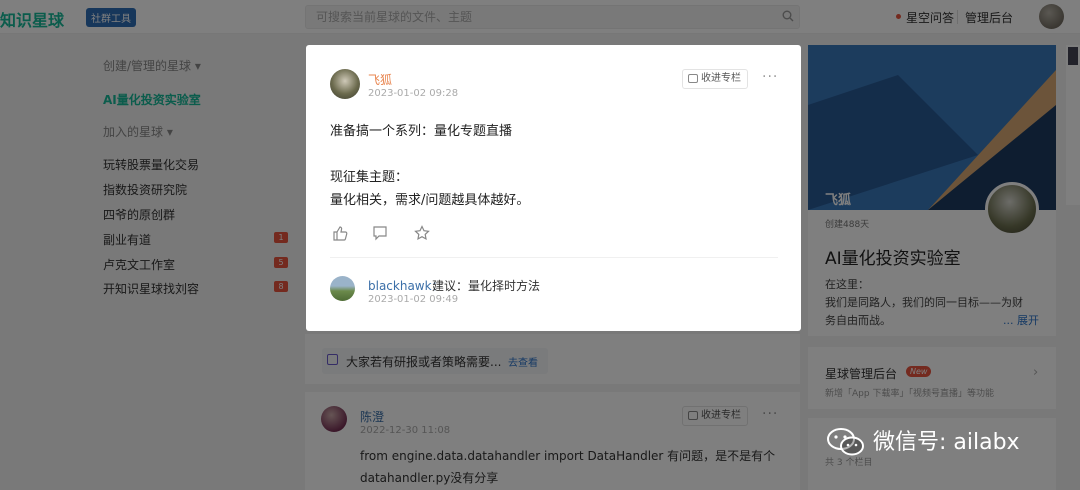 The height and width of the screenshot is (490, 1080). Describe the element at coordinates (770, 77) in the screenshot. I see `more-options-icon: ···` at that location.